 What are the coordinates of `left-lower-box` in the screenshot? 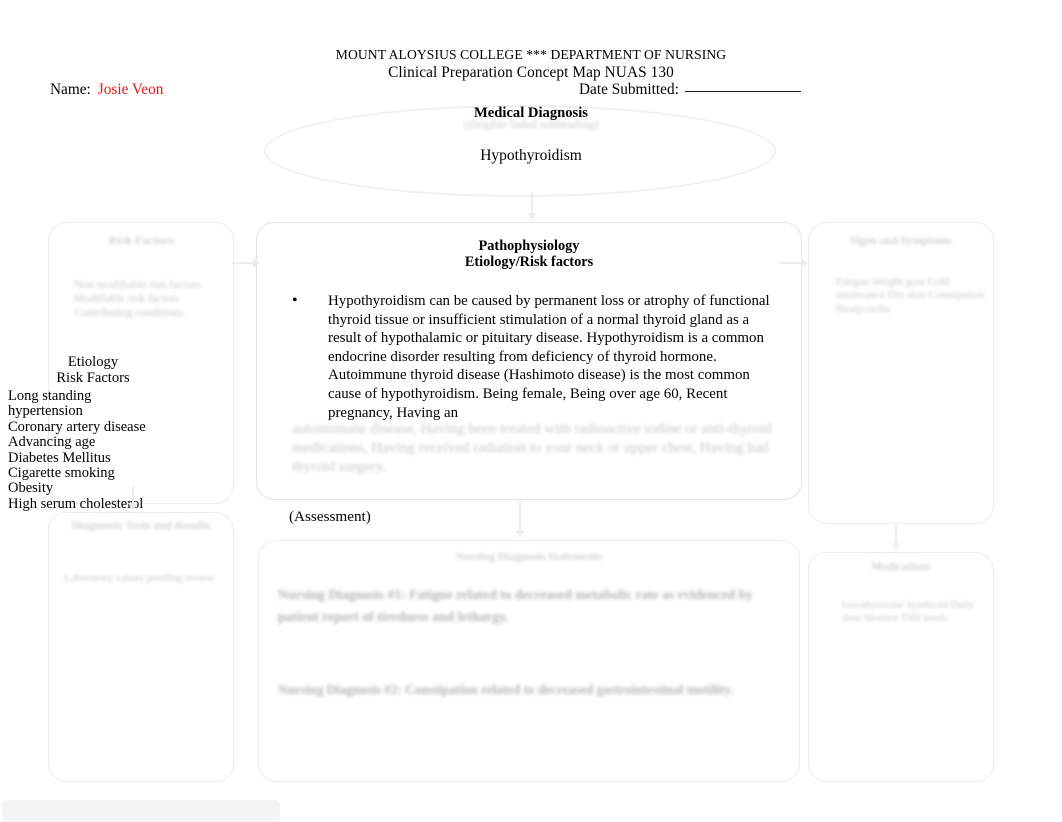 It's located at (141, 647).